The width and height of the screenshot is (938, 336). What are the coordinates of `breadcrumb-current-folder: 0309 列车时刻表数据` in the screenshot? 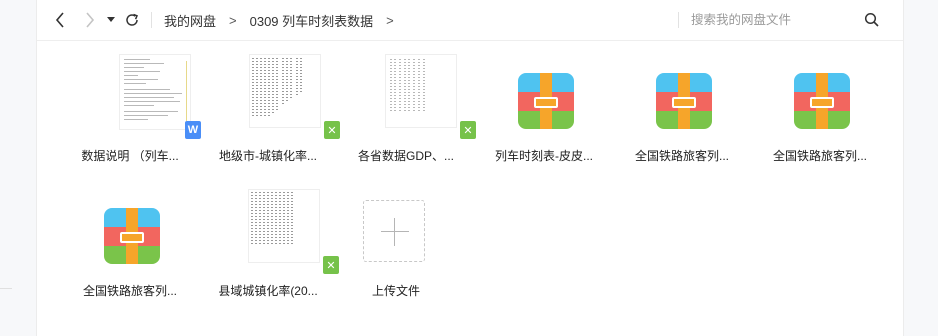 It's located at (312, 20).